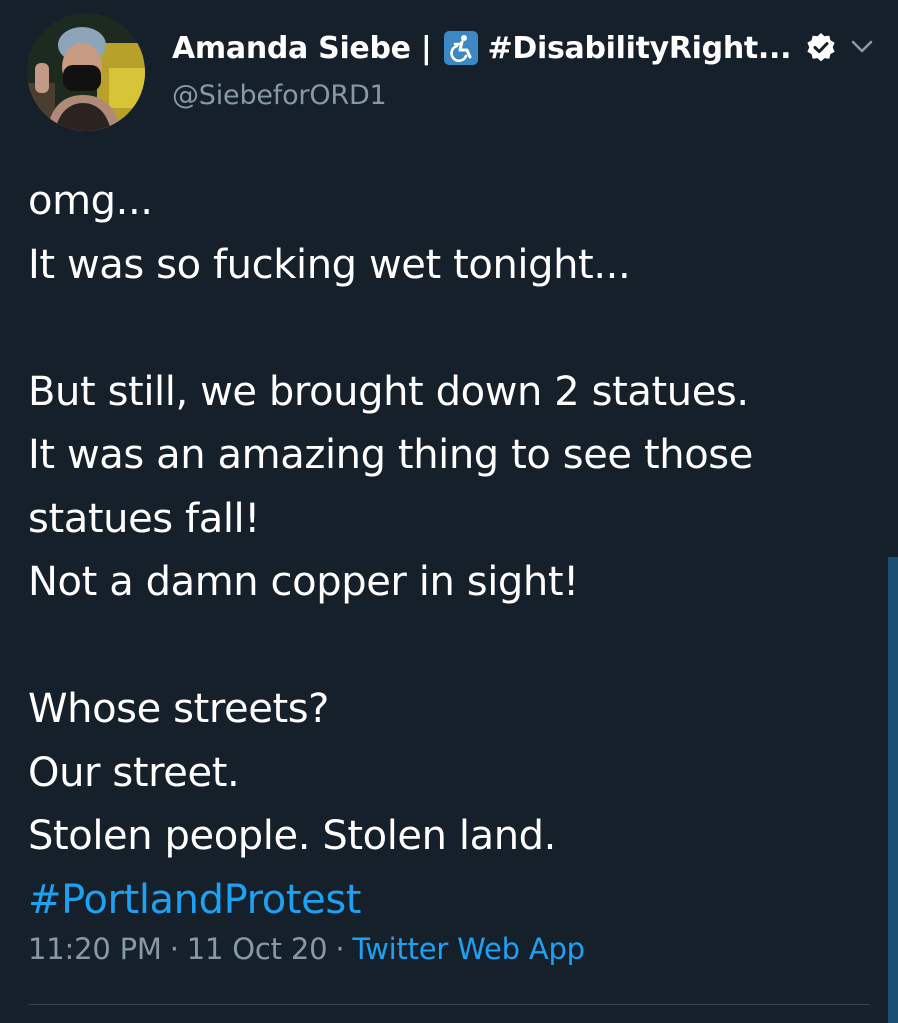  Describe the element at coordinates (460, 48) in the screenshot. I see `accessibility-icon` at that location.